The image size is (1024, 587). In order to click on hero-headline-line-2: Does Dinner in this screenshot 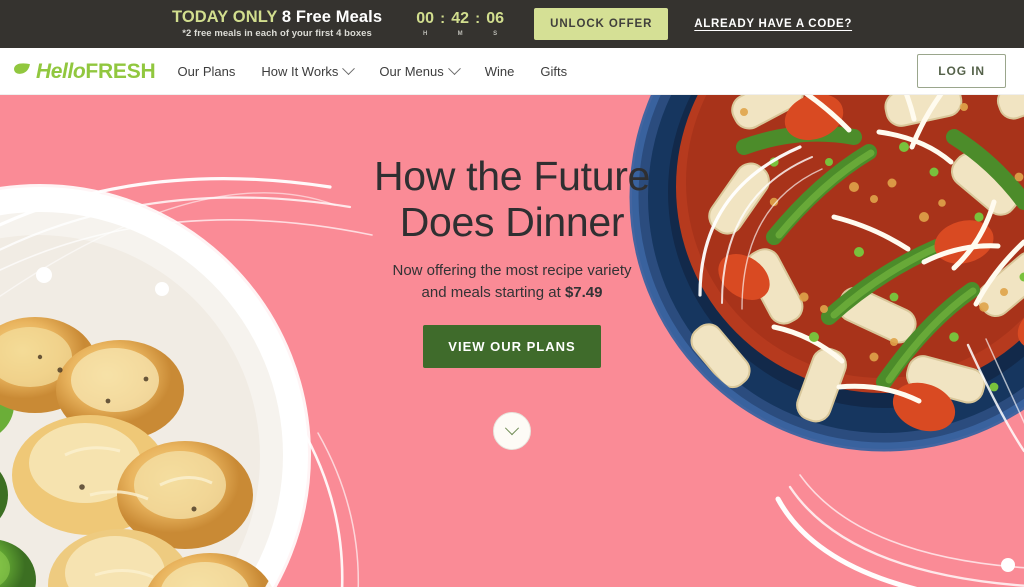, I will do `click(512, 221)`.